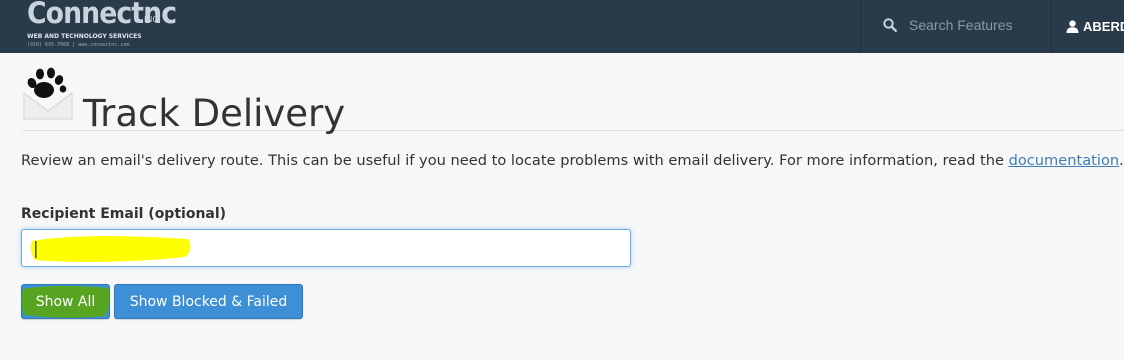 Image resolution: width=1124 pixels, height=360 pixels. I want to click on logo-inc: INC., so click(152, 19).